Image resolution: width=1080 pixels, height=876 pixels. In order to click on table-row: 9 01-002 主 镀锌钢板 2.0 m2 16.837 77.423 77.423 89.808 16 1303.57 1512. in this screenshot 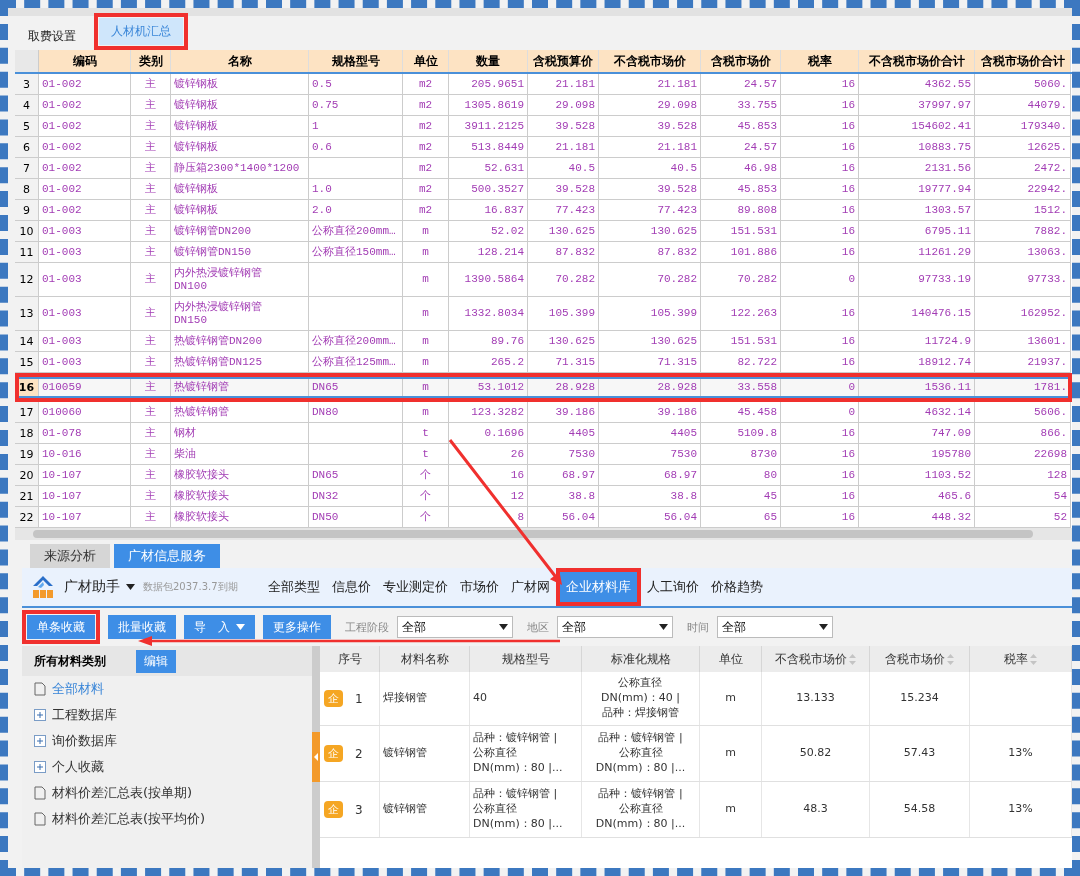, I will do `click(543, 210)`.